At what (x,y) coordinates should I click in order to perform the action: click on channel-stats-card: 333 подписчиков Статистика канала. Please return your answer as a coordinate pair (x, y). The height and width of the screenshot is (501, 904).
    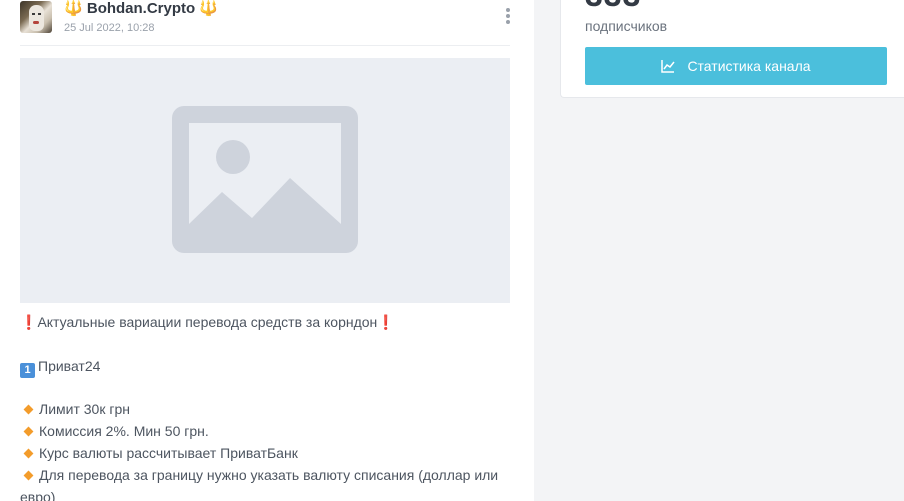
    Looking at the image, I should click on (732, 49).